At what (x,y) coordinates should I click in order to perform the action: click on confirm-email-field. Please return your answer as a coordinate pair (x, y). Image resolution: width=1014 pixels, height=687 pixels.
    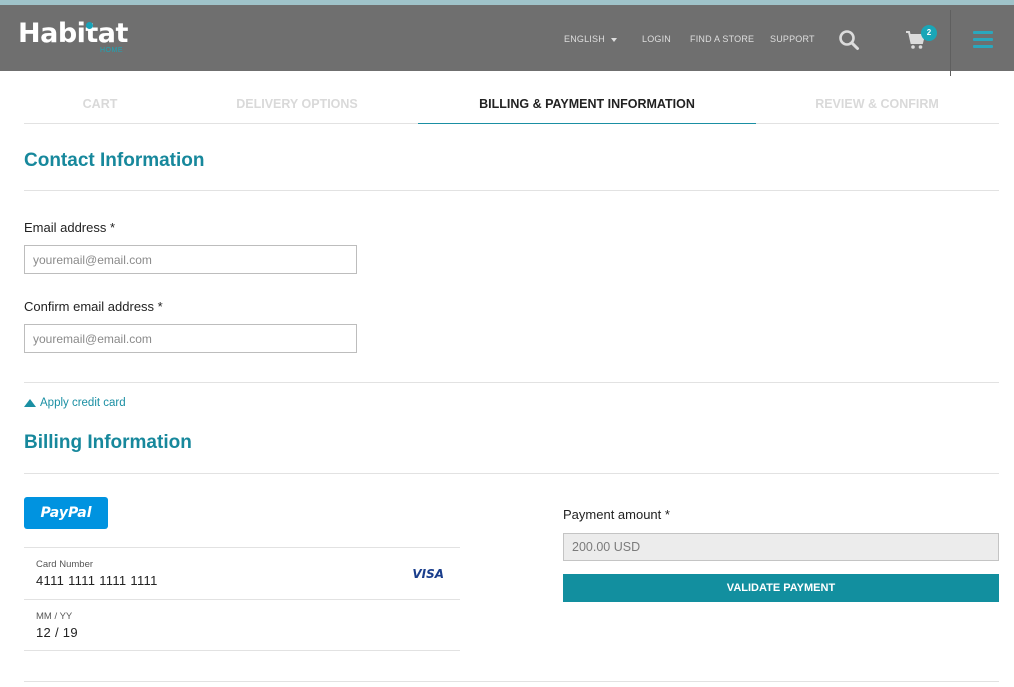
    Looking at the image, I should click on (190, 338).